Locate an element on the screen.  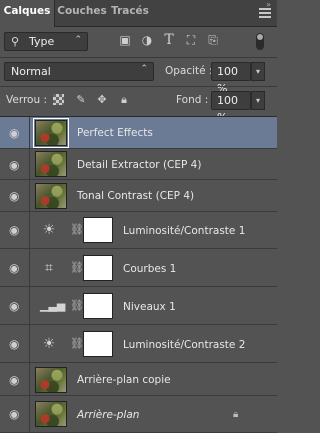
lock-label: Verrou : is located at coordinates (27, 100).